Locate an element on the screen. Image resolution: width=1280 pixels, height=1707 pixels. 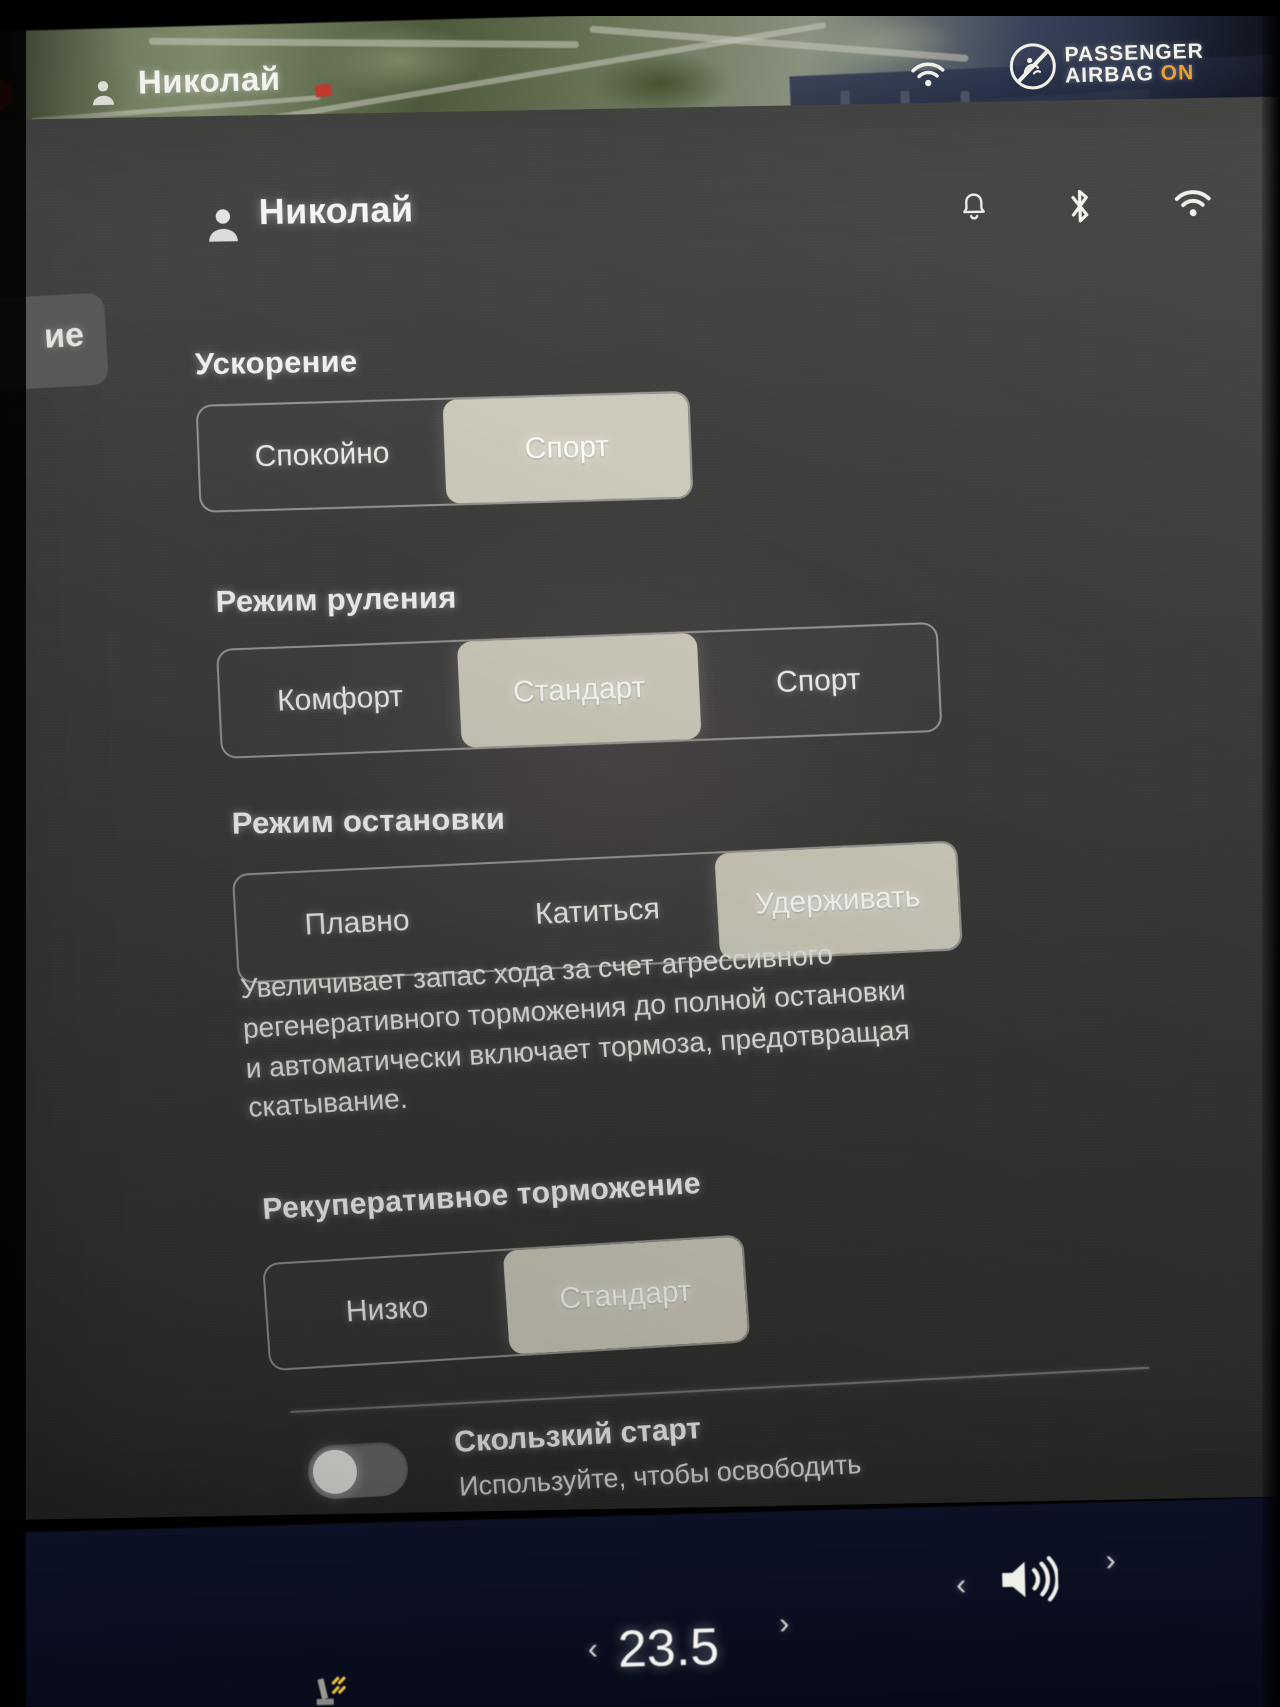
bottom-control-bar: ‹ 23.5 › ‹ › is located at coordinates (640, 1601).